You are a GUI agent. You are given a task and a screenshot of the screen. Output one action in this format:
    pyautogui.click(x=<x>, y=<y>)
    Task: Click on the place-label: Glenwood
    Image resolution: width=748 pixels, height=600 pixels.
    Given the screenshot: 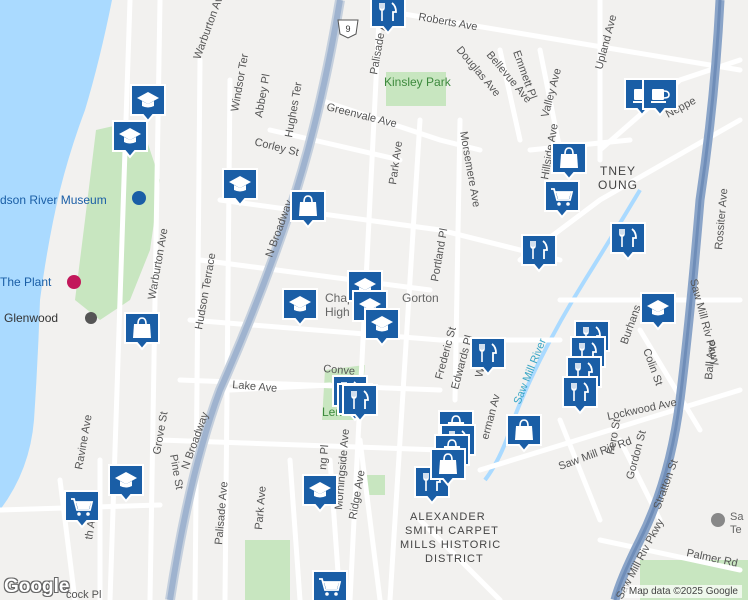 What is the action you would take?
    pyautogui.click(x=31, y=318)
    